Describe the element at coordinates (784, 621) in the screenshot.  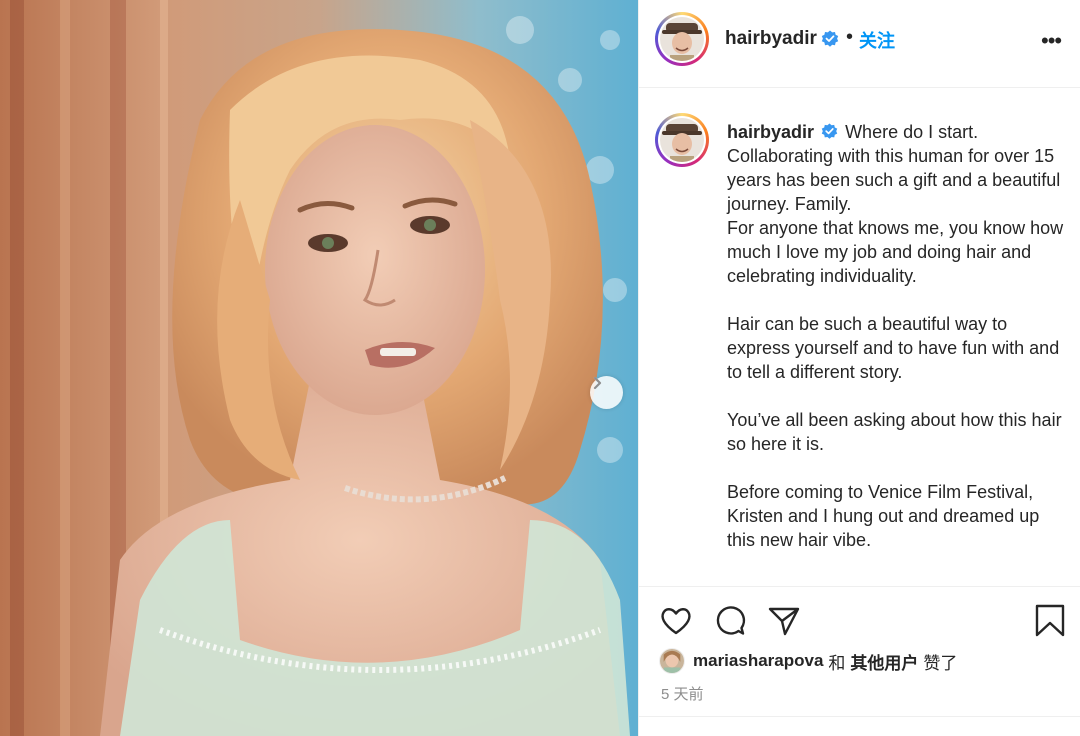
I see `paper-plane-icon` at that location.